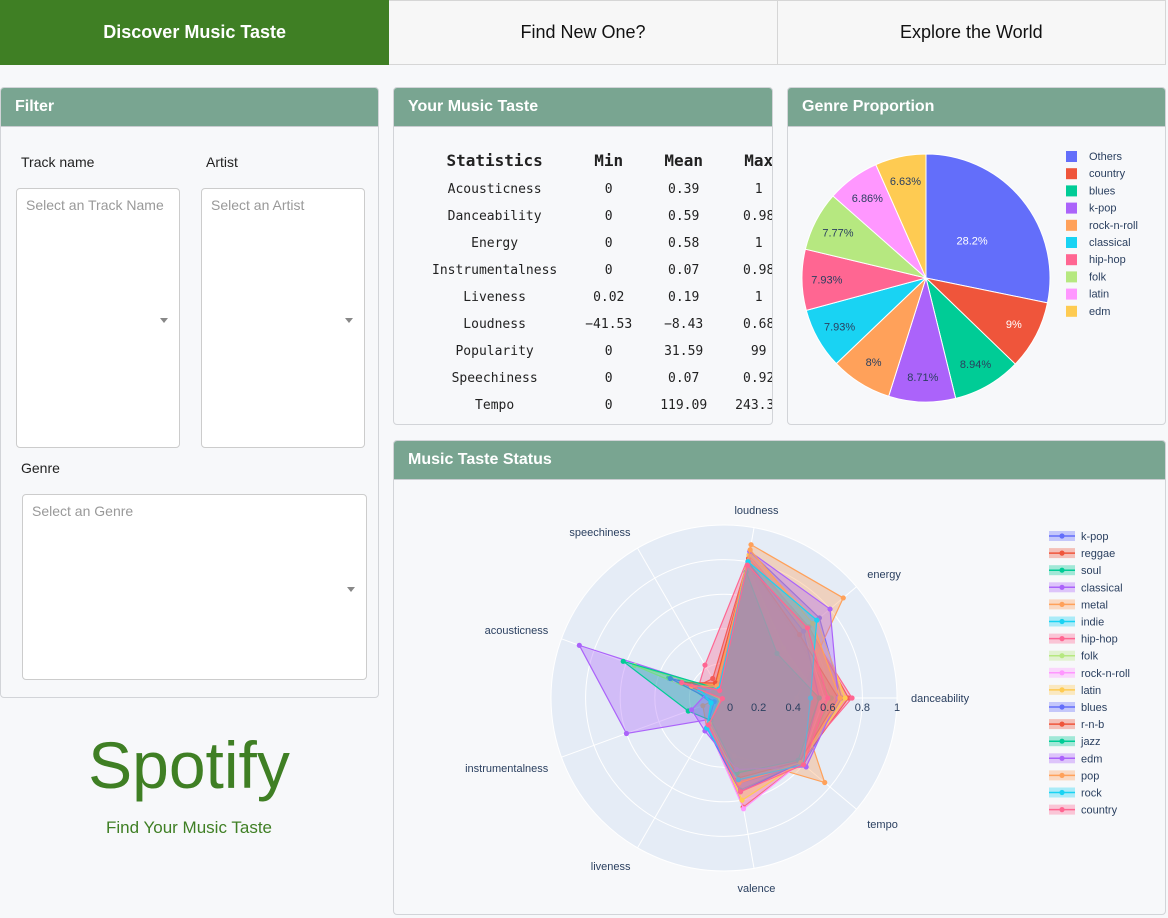 This screenshot has height=918, width=1168. I want to click on statistics-row: Loudness −41.53 −8.43 0.68, so click(595, 324).